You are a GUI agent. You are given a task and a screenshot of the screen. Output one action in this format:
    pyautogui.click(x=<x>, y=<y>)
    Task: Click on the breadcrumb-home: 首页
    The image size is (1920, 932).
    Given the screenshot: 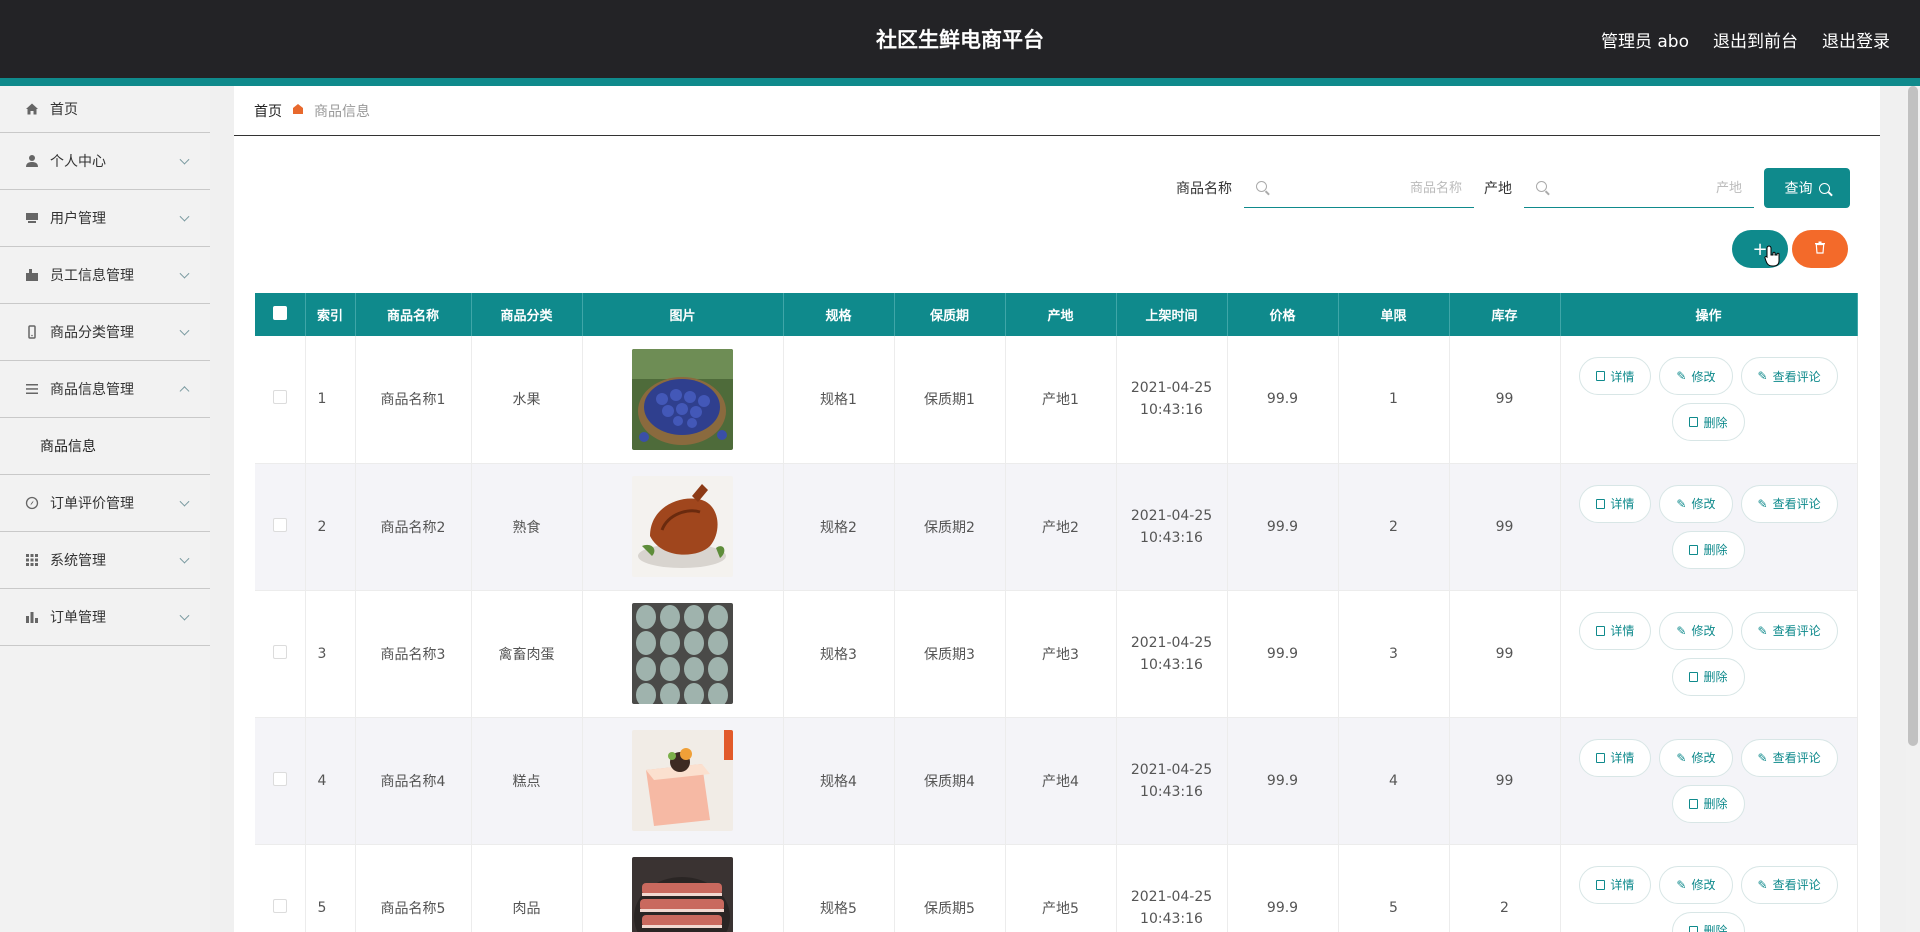 What is the action you would take?
    pyautogui.click(x=268, y=111)
    